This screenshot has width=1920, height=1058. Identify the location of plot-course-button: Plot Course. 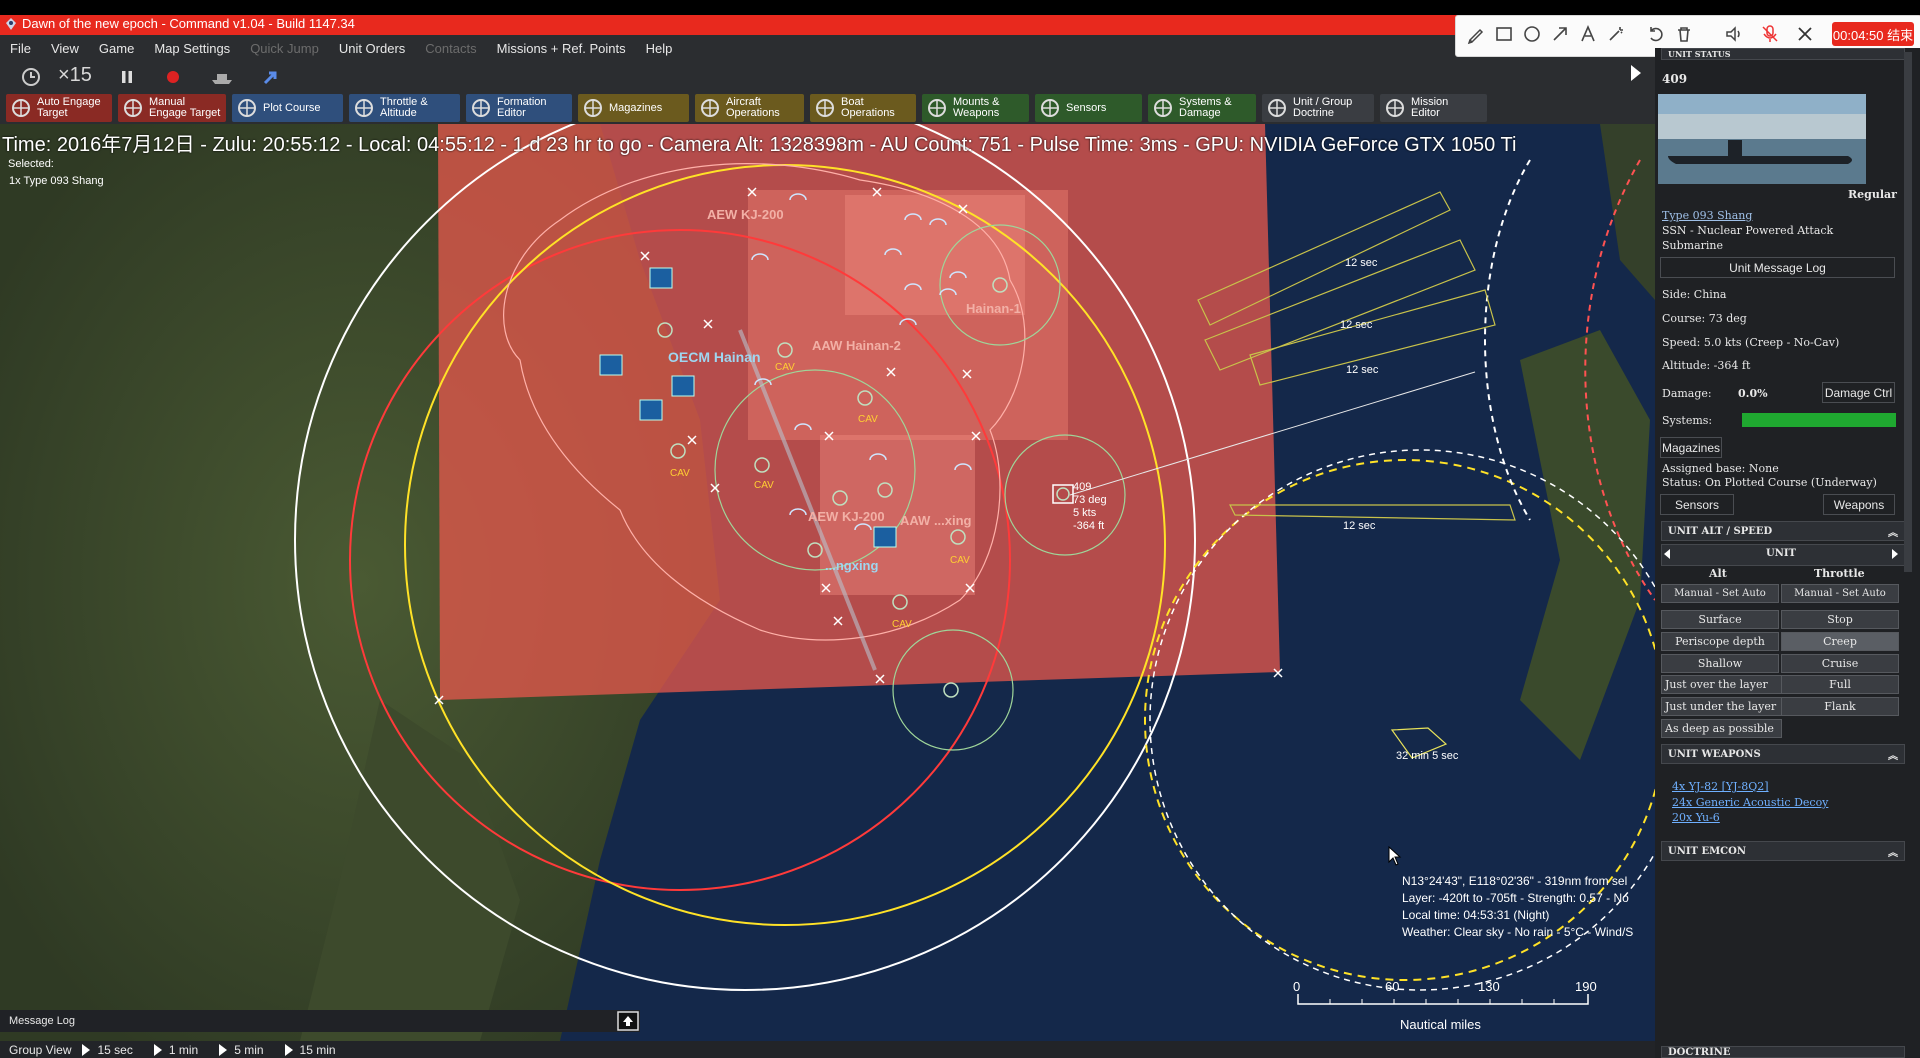
(287, 108).